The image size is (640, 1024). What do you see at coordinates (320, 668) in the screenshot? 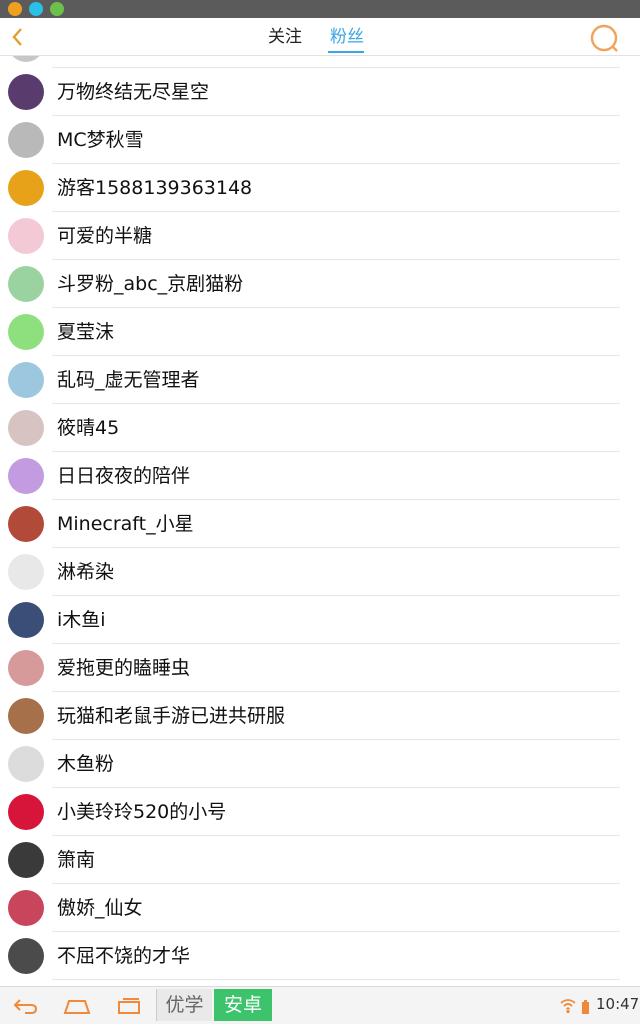
I see `list-item: 爱拖更的瞌睡虫` at bounding box center [320, 668].